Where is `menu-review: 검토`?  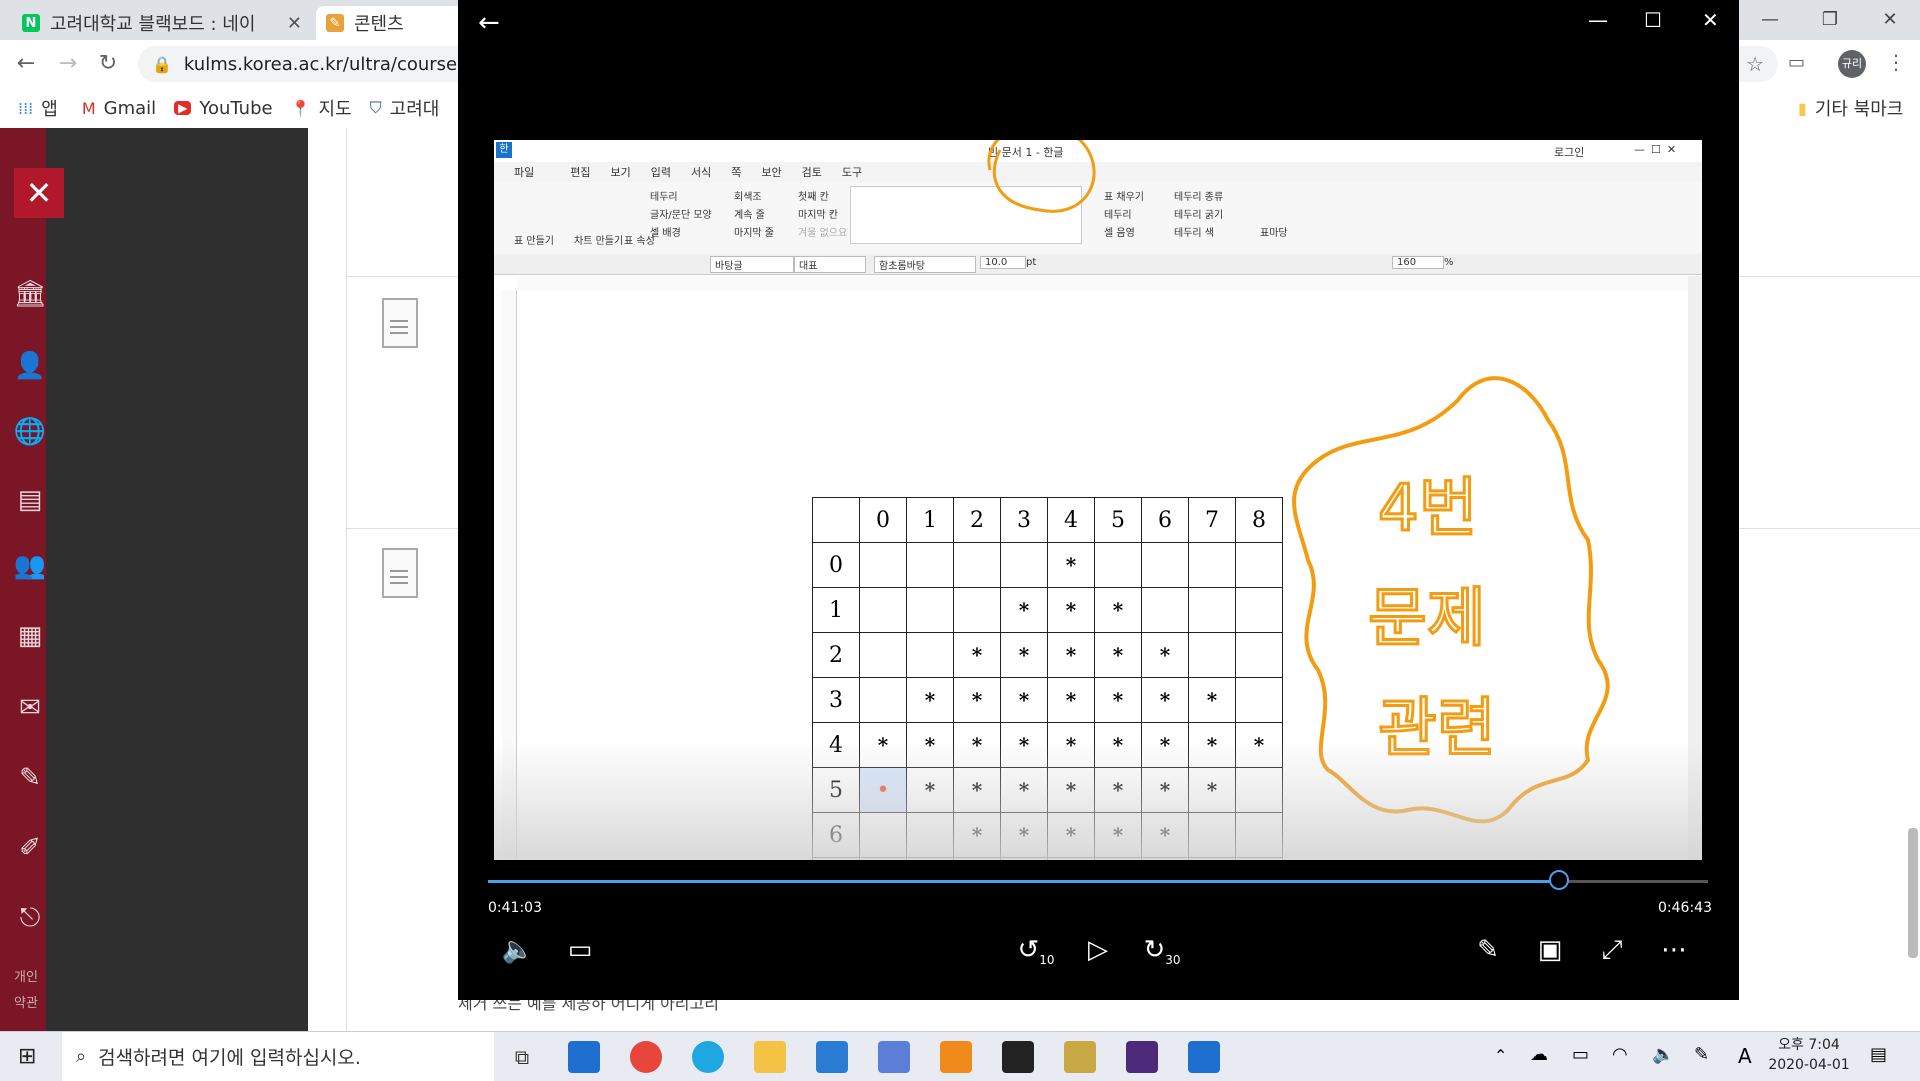
menu-review: 검토 is located at coordinates (812, 172).